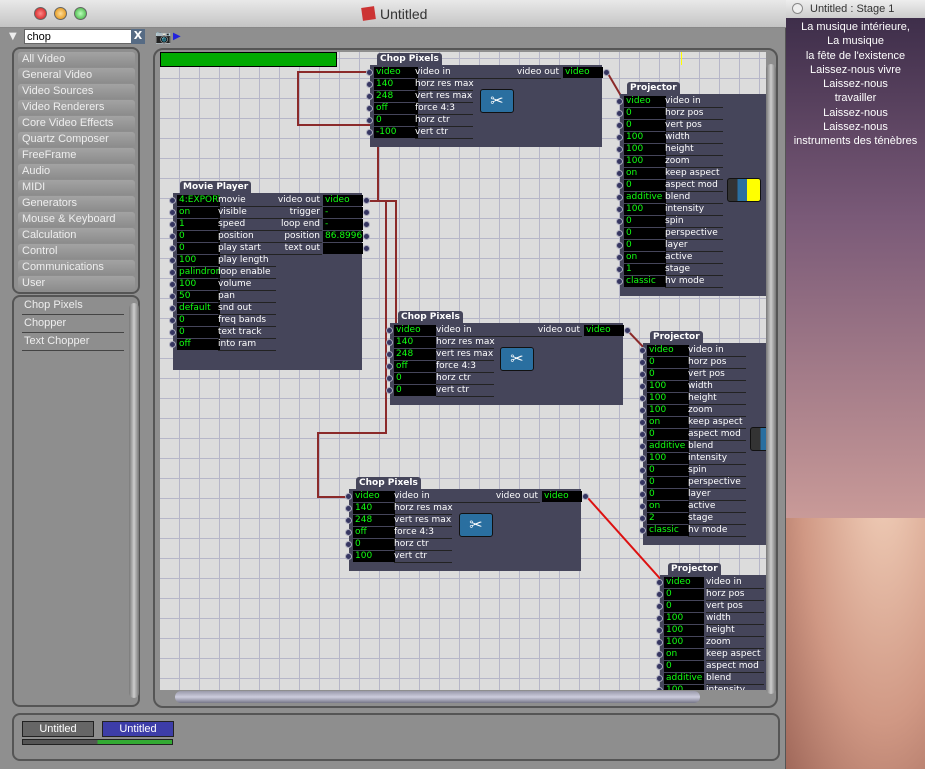 The width and height of the screenshot is (925, 769). Describe the element at coordinates (76, 139) in the screenshot. I see `category-item: Quartz Composer` at that location.